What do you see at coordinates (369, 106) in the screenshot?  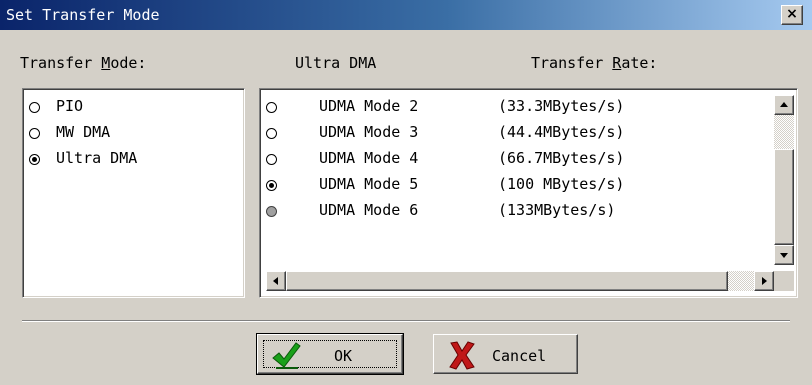 I see `udma-mode-label: UDMA Mode 2` at bounding box center [369, 106].